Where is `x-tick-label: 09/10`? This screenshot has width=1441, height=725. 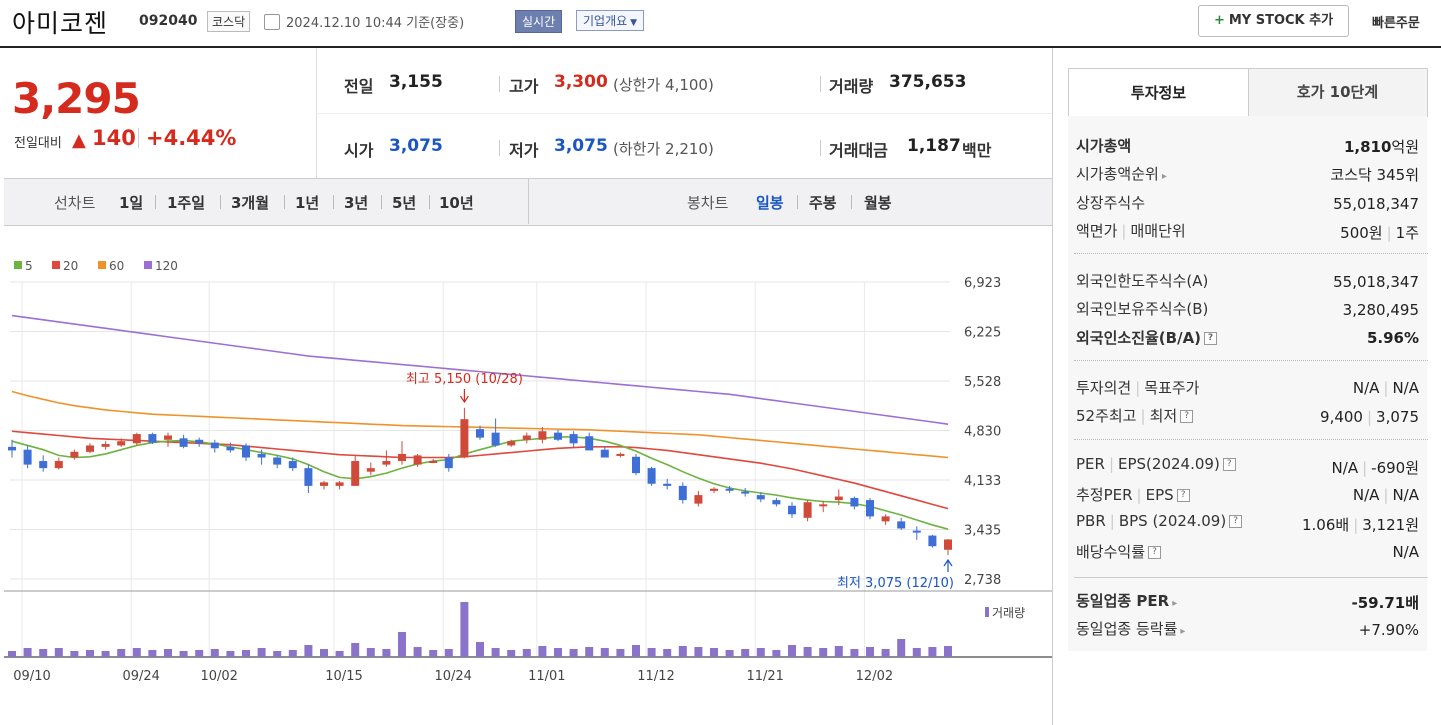 x-tick-label: 09/10 is located at coordinates (31, 676).